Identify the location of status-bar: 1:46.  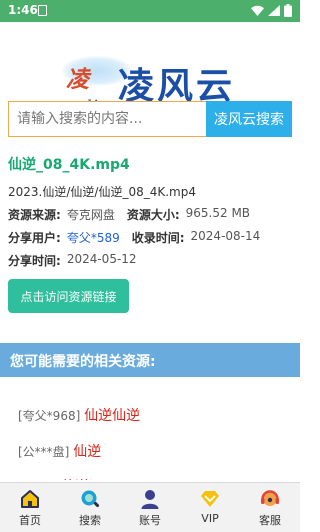
(150, 11).